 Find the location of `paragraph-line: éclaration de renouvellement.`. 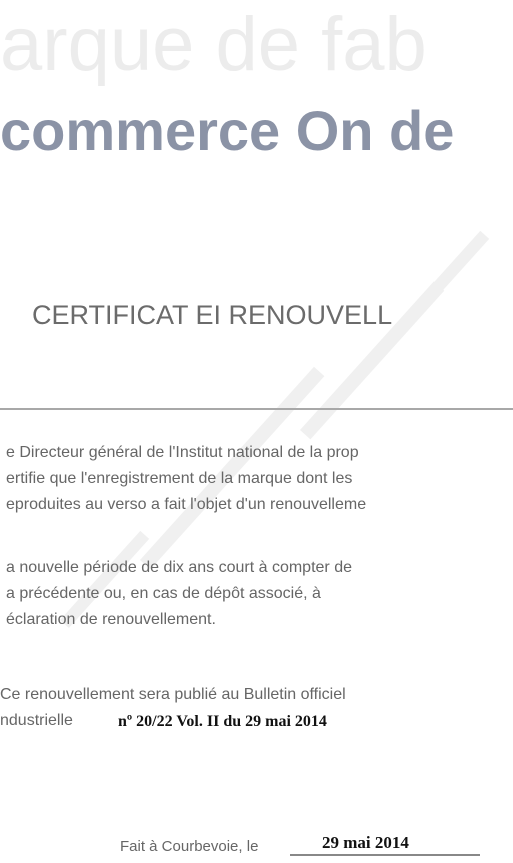

paragraph-line: éclaration de renouvellement. is located at coordinates (111, 619).